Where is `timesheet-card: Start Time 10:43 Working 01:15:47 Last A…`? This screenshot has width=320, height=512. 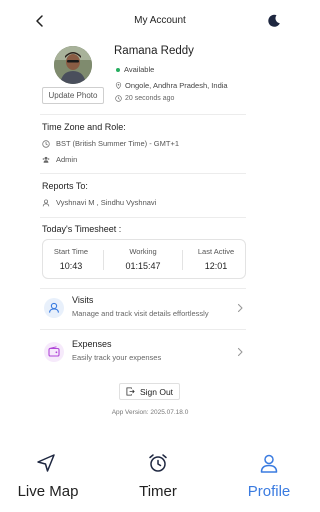
timesheet-card: Start Time 10:43 Working 01:15:47 Last A… is located at coordinates (144, 259).